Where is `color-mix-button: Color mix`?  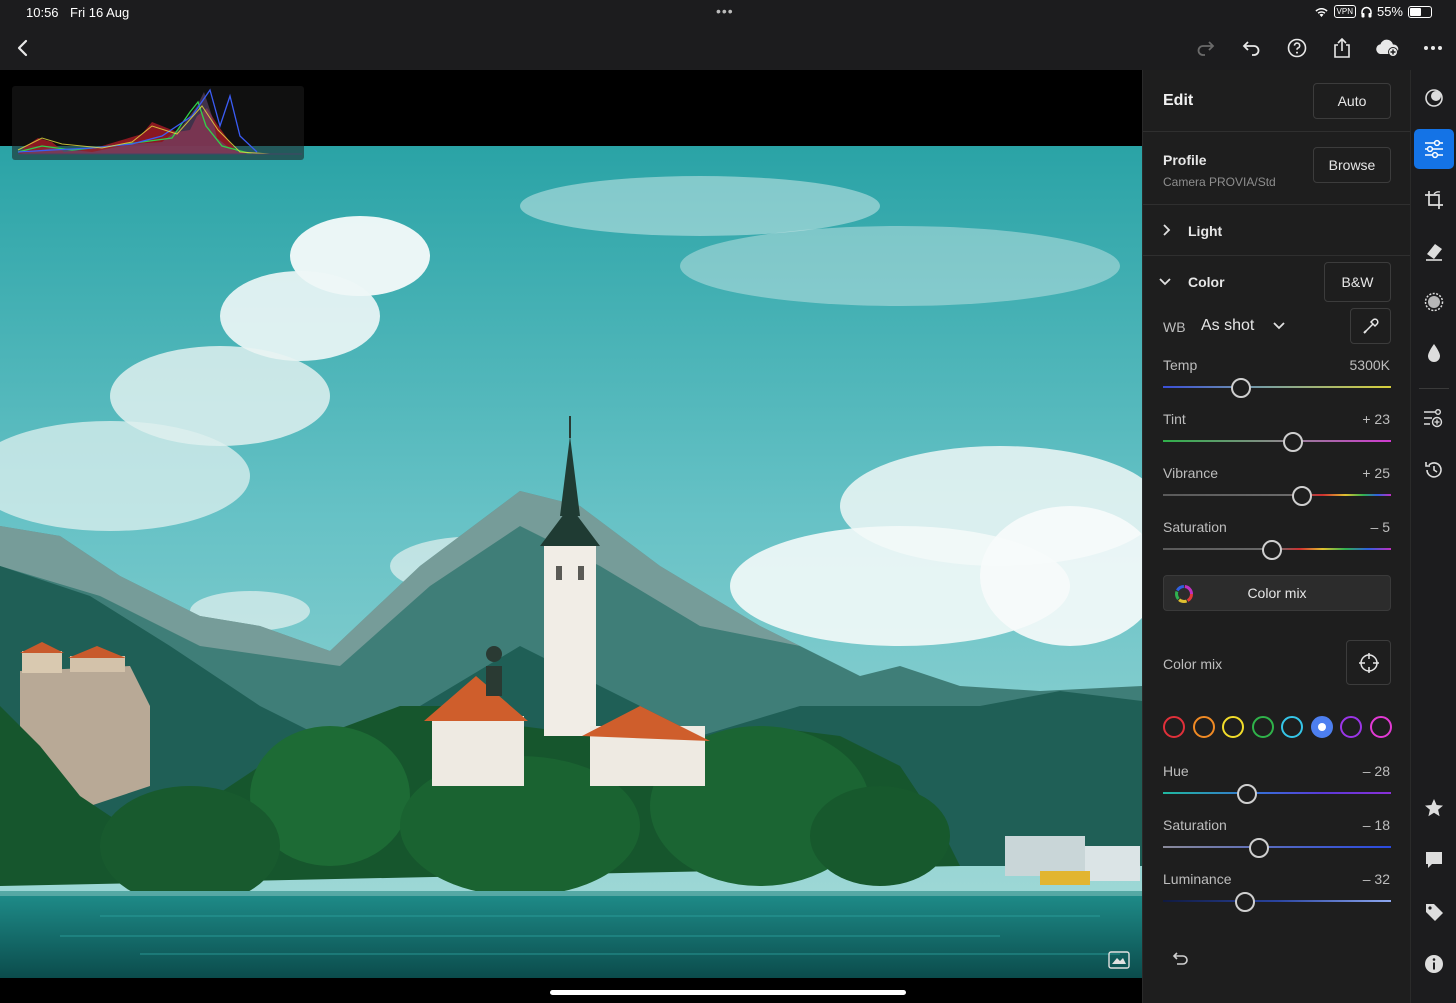
color-mix-button: Color mix is located at coordinates (1277, 593).